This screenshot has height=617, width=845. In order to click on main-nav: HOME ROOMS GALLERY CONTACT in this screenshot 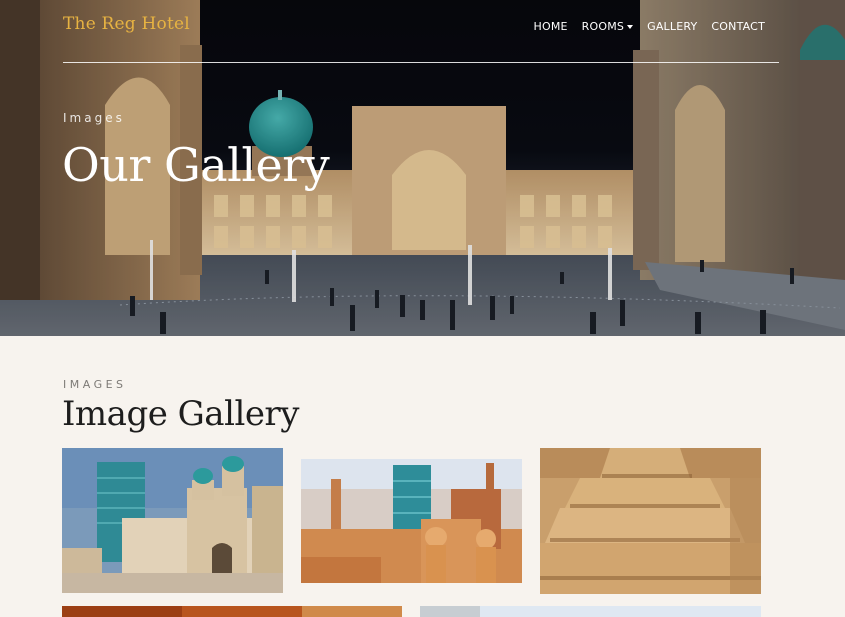, I will do `click(649, 26)`.